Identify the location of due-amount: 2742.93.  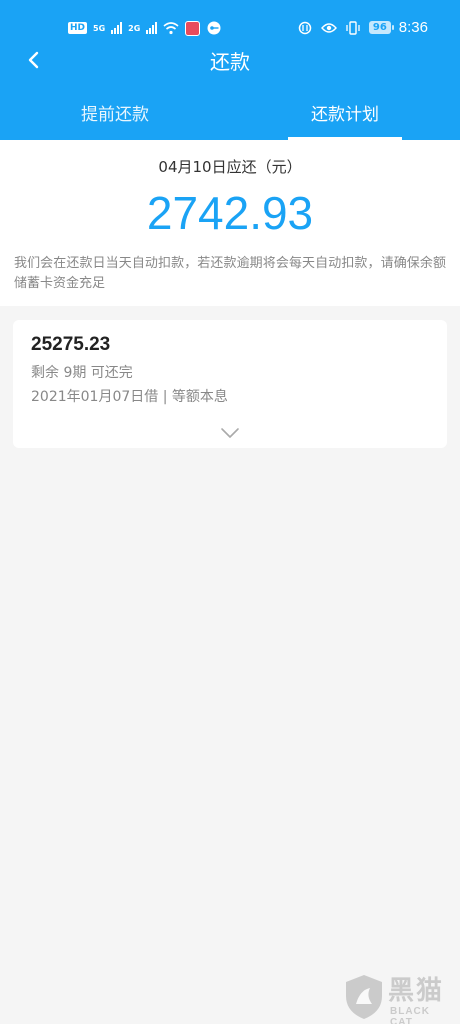
(230, 213).